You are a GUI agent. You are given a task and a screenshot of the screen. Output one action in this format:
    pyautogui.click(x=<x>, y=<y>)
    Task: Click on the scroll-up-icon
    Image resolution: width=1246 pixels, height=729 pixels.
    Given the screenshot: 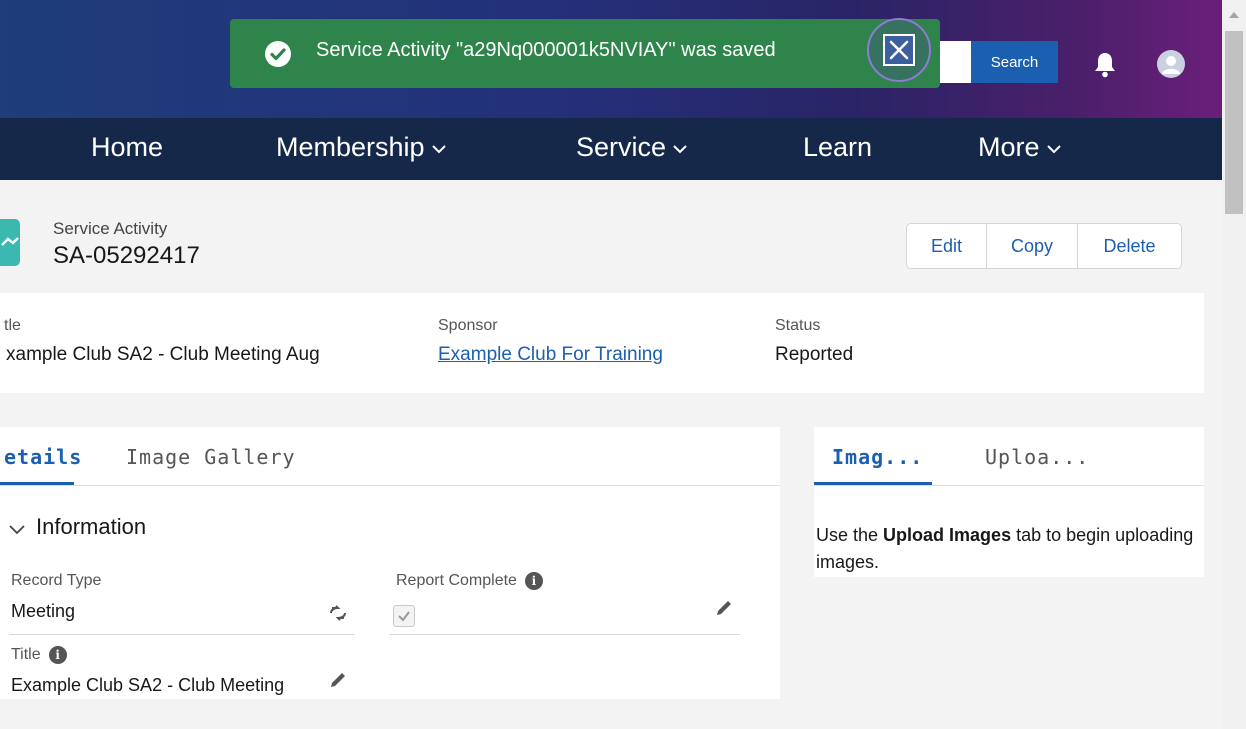 What is the action you would take?
    pyautogui.click(x=1234, y=15)
    